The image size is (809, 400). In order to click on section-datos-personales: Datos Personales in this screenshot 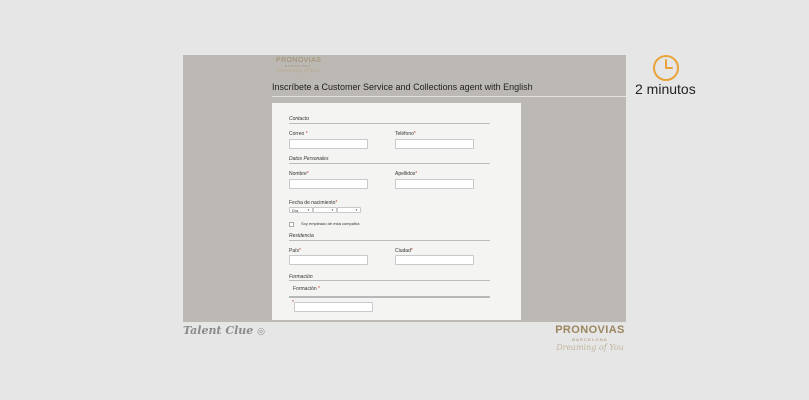, I will do `click(309, 159)`.